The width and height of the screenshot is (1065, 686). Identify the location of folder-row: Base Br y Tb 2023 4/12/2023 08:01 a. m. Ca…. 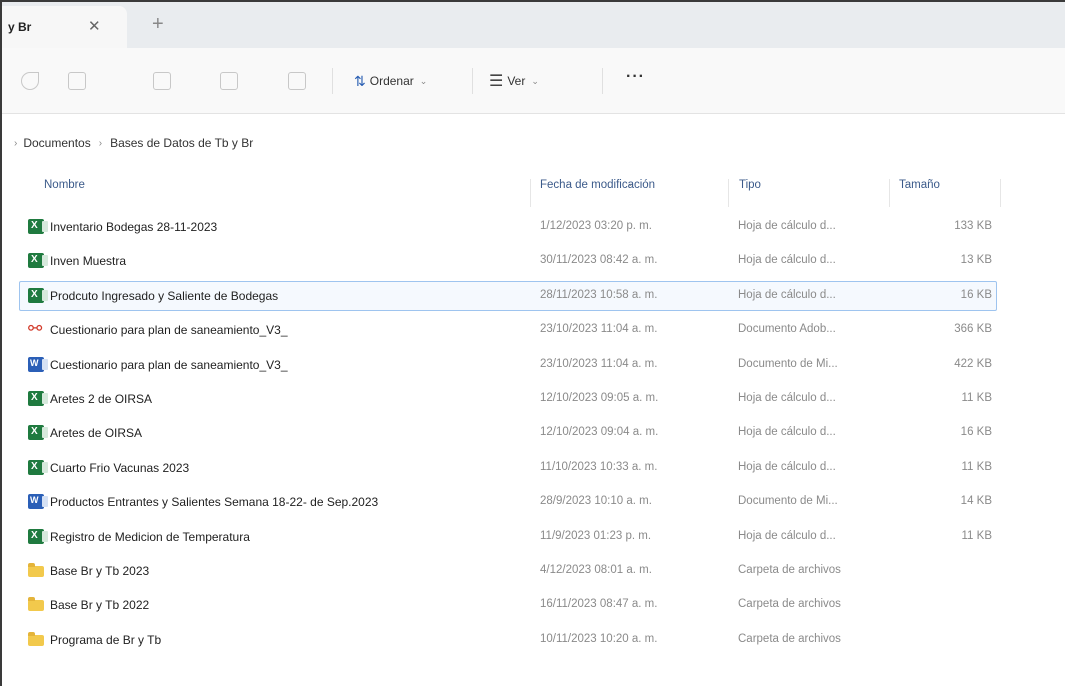
(532, 571).